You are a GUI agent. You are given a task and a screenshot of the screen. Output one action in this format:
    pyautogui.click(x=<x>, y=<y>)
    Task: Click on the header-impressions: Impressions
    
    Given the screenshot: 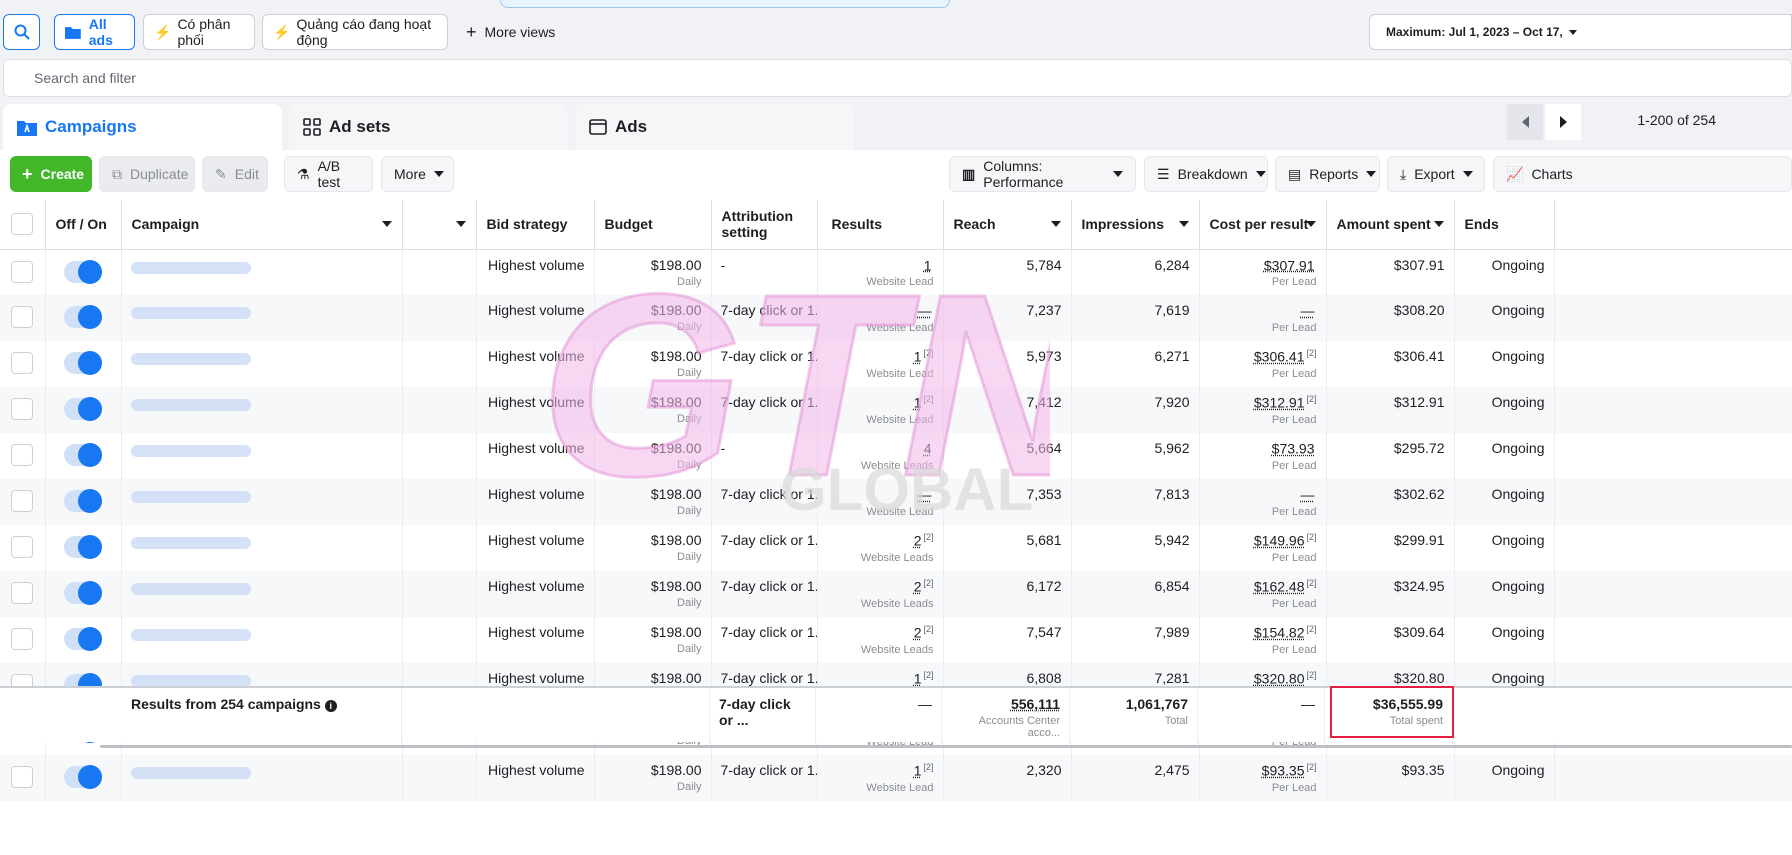 What is the action you would take?
    pyautogui.click(x=1135, y=225)
    